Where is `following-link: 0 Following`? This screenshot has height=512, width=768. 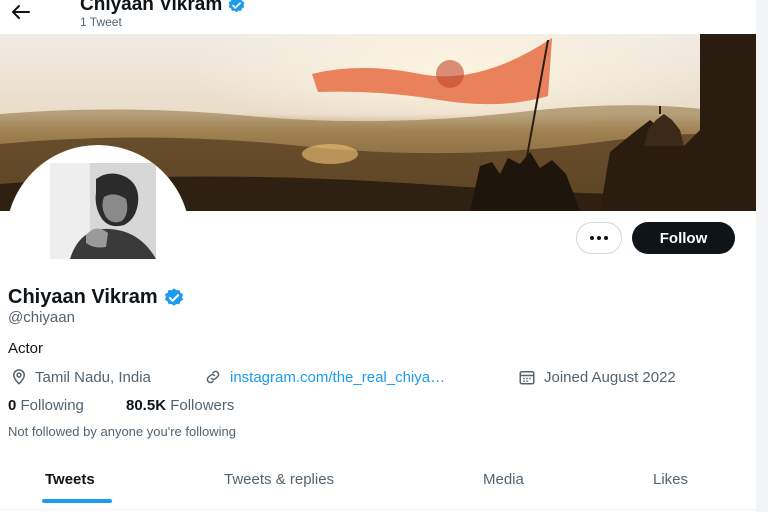 following-link: 0 Following is located at coordinates (46, 405).